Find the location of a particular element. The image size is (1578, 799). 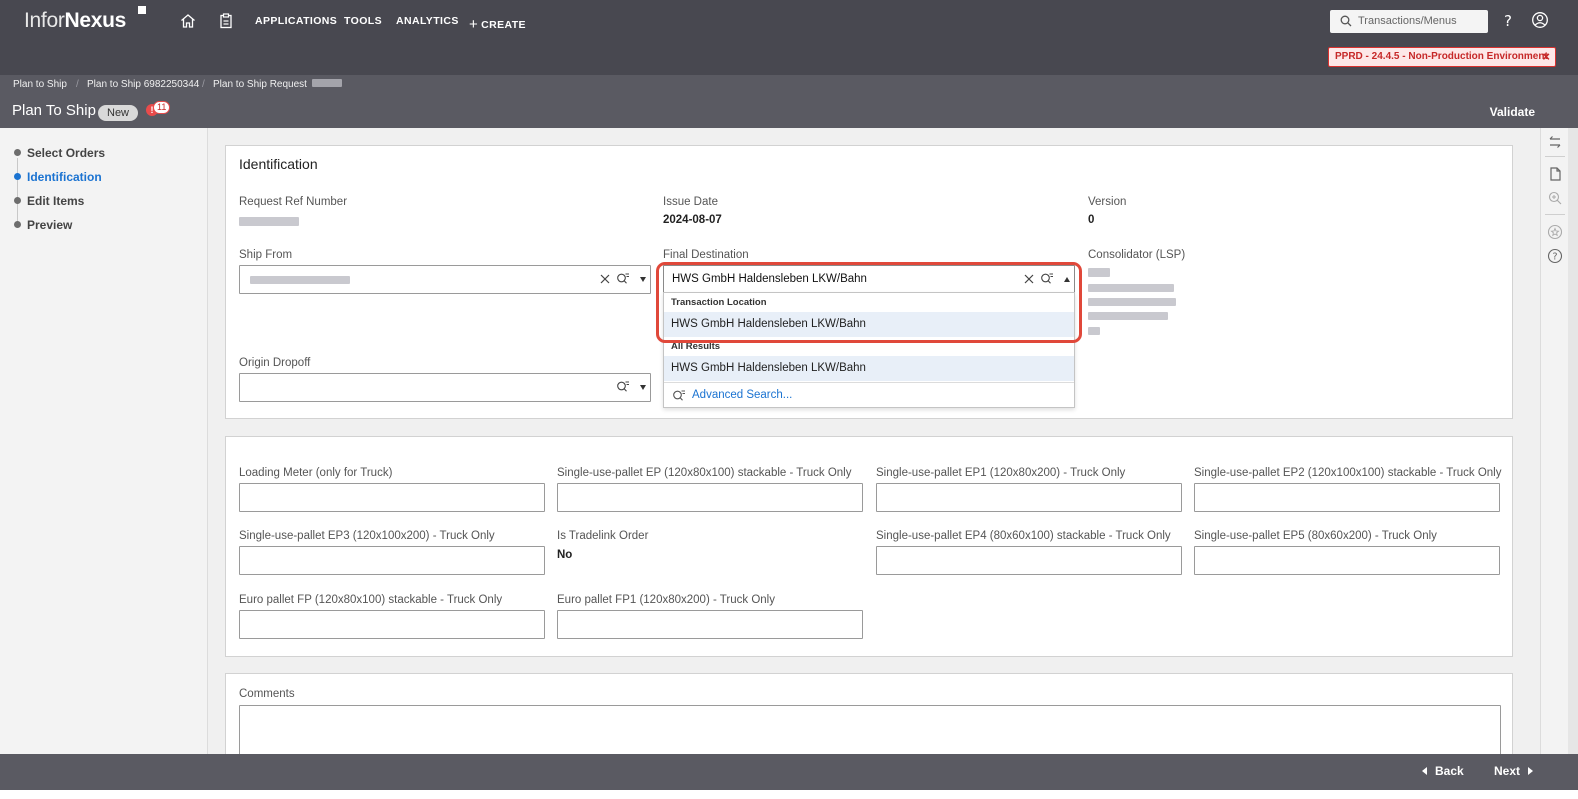

validate-button: Validate is located at coordinates (1512, 112).